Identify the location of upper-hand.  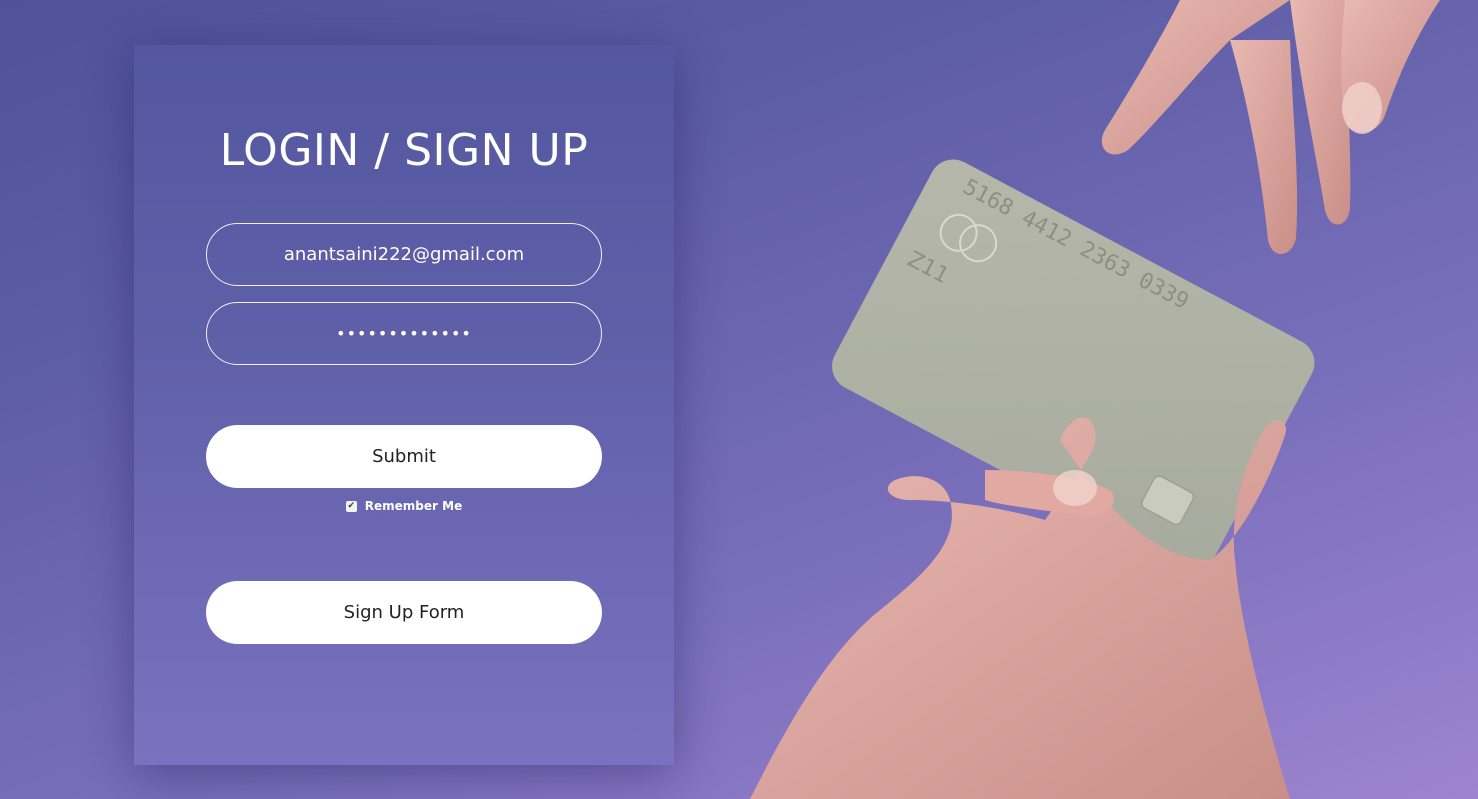
(1270, 127).